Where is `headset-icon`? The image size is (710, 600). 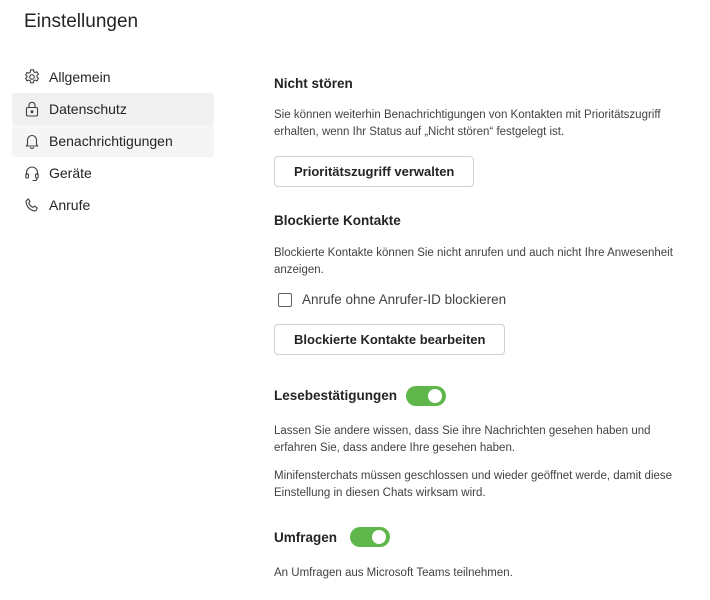 headset-icon is located at coordinates (32, 173).